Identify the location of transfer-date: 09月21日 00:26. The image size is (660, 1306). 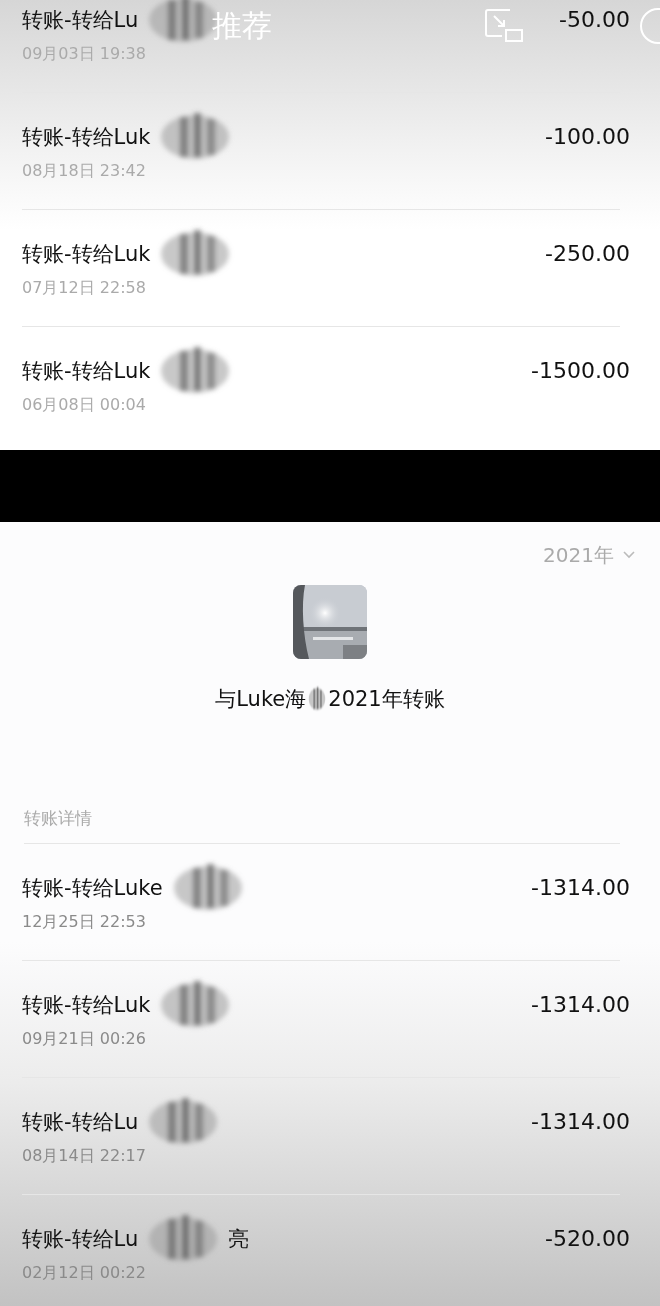
(84, 1039).